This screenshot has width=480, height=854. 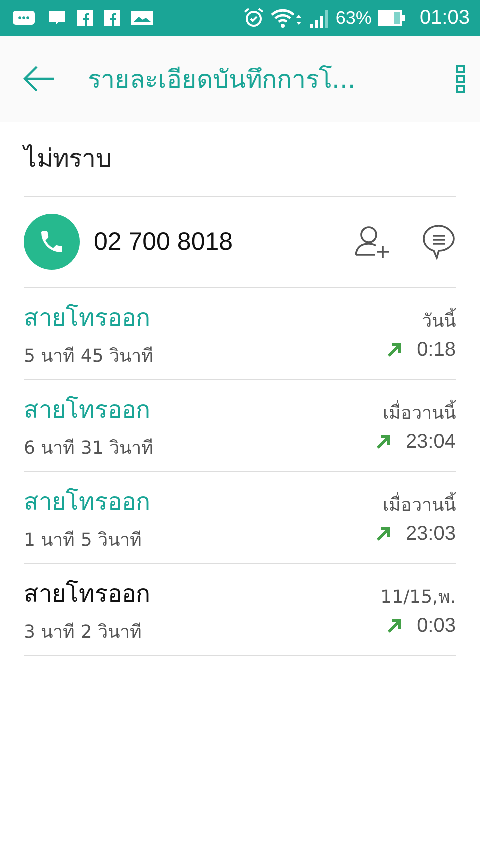 I want to click on call-date: 11/15,พ., so click(x=418, y=598).